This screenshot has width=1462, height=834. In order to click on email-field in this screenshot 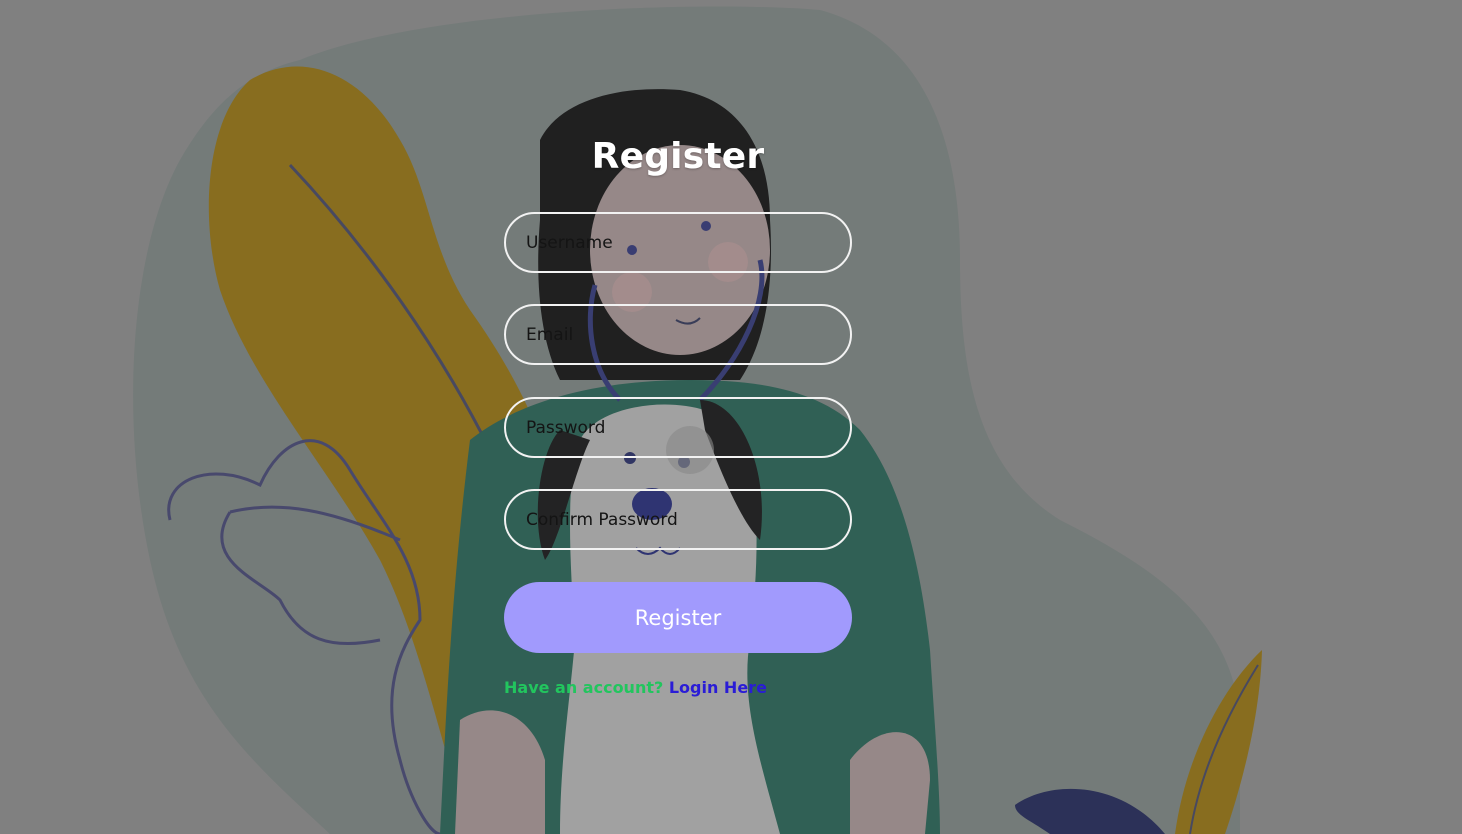, I will do `click(678, 334)`.